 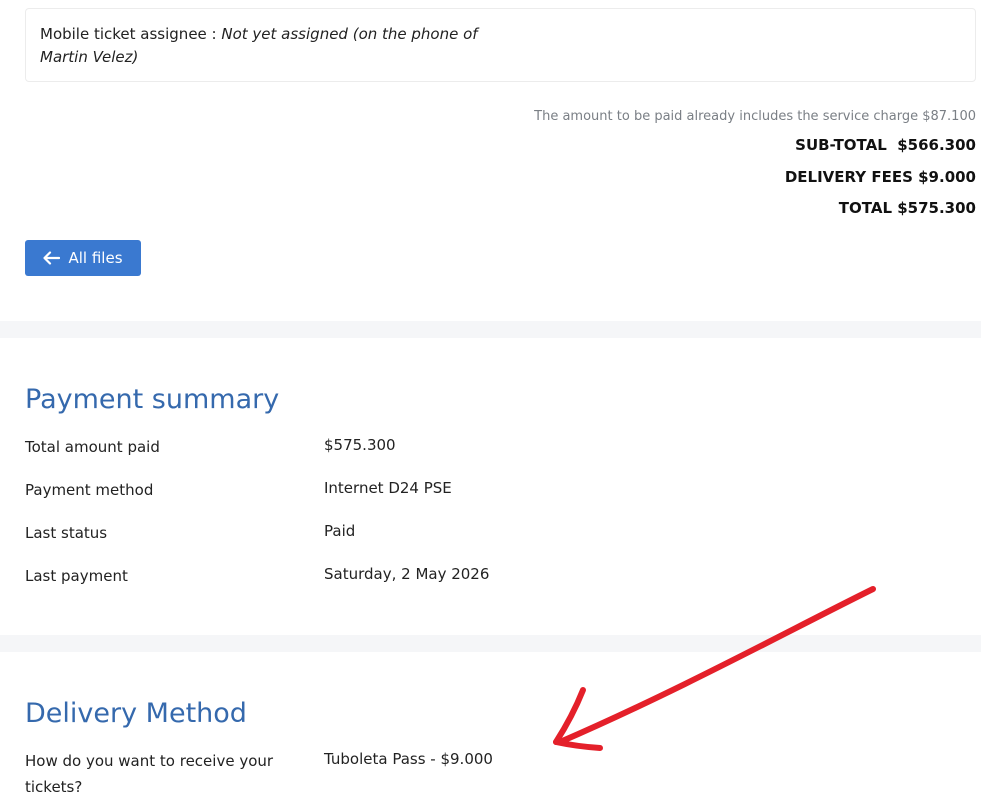 I want to click on total-amount-paid-value: $575.300, so click(x=360, y=445).